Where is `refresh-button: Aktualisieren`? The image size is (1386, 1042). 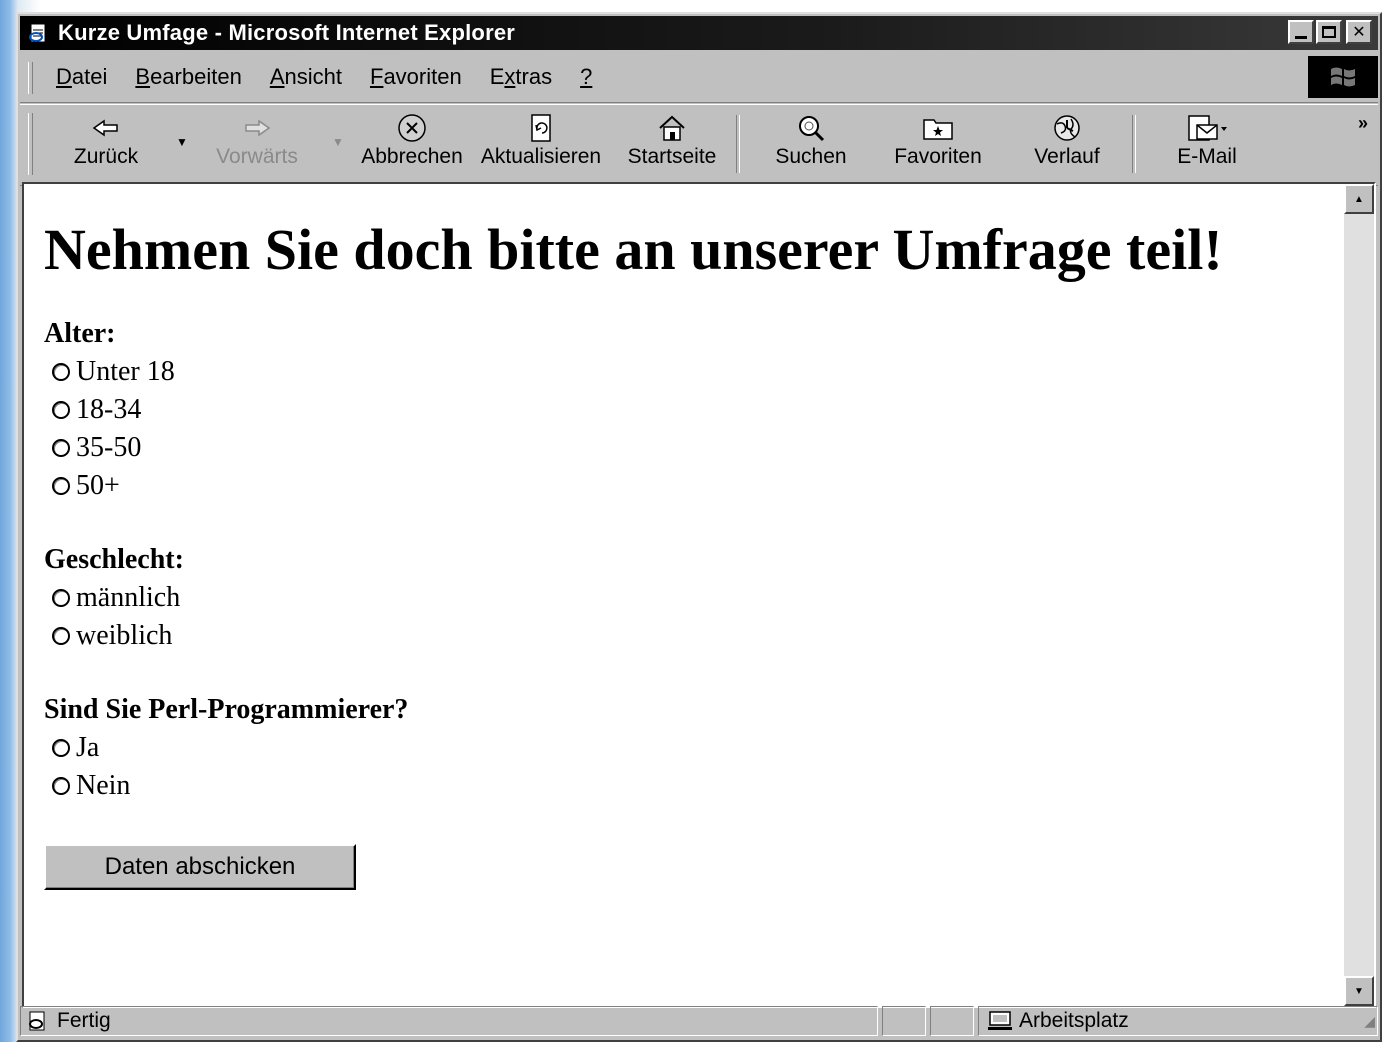
refresh-button: Aktualisieren is located at coordinates (541, 144).